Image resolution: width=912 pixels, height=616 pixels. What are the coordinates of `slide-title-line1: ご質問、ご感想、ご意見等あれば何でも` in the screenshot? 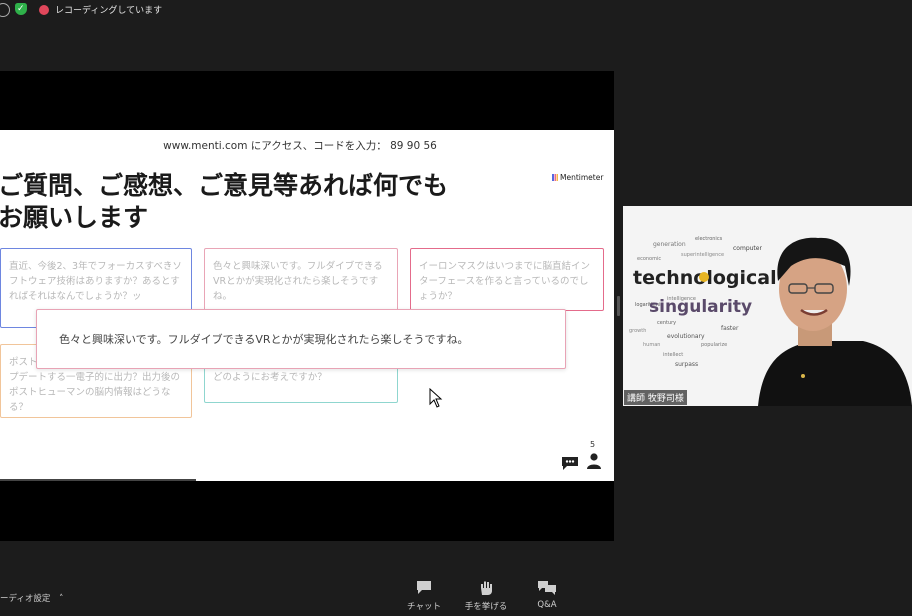 It's located at (224, 185).